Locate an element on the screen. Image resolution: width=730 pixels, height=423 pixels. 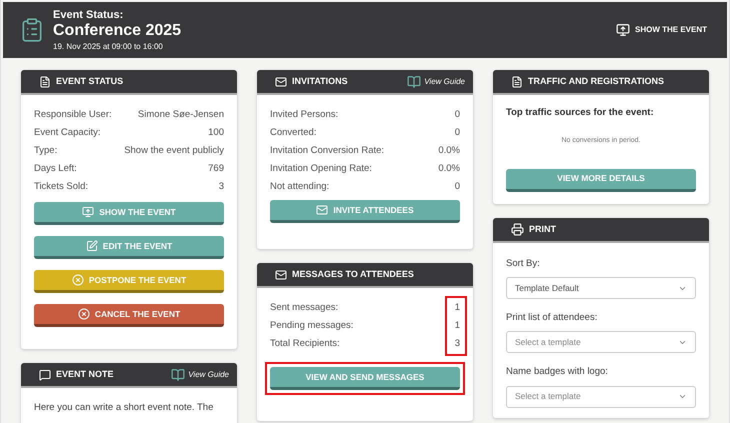
action-button: SHOW THE EVENT is located at coordinates (129, 213).